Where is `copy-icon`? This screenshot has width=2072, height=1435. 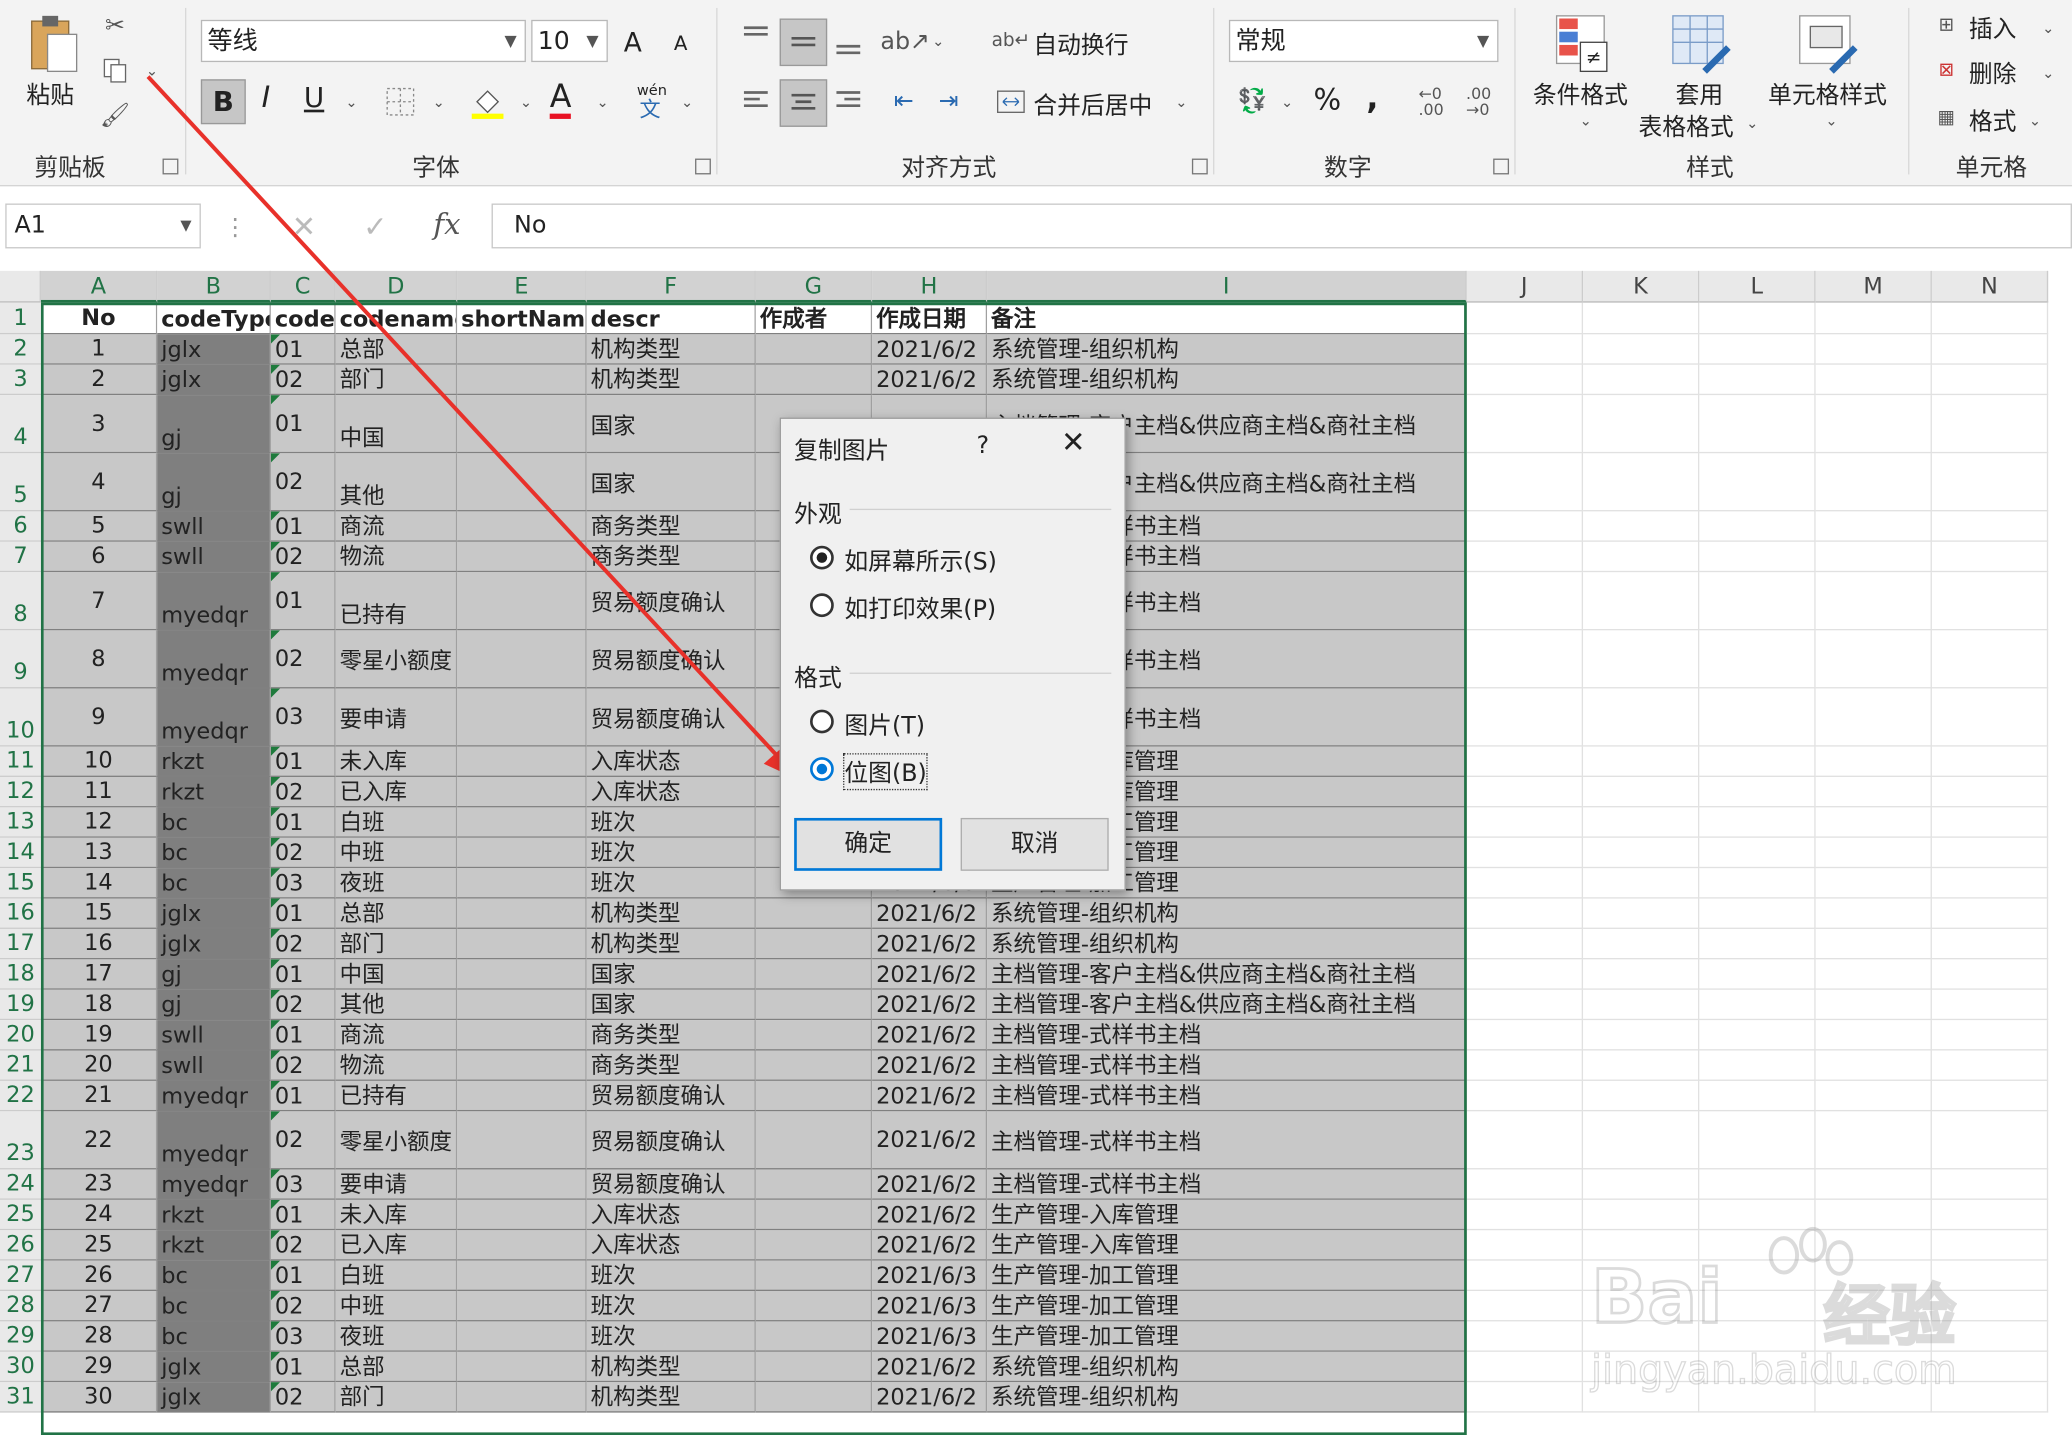
copy-icon is located at coordinates (114, 69).